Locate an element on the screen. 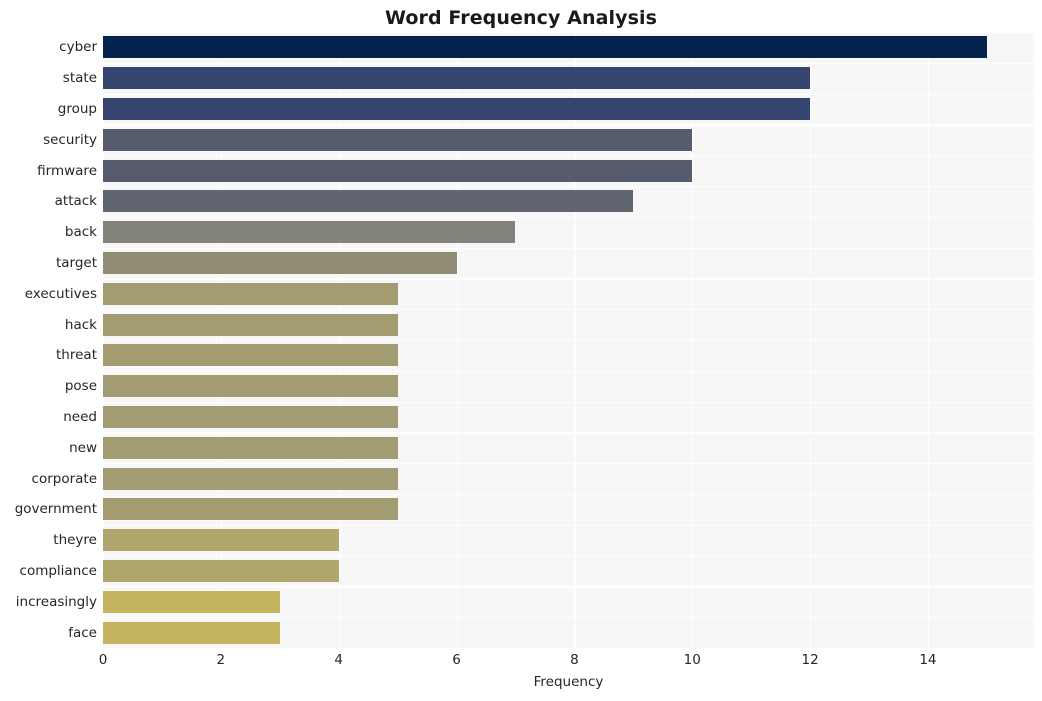 This screenshot has height=701, width=1042. y-tick-label-attack: attack is located at coordinates (75, 201).